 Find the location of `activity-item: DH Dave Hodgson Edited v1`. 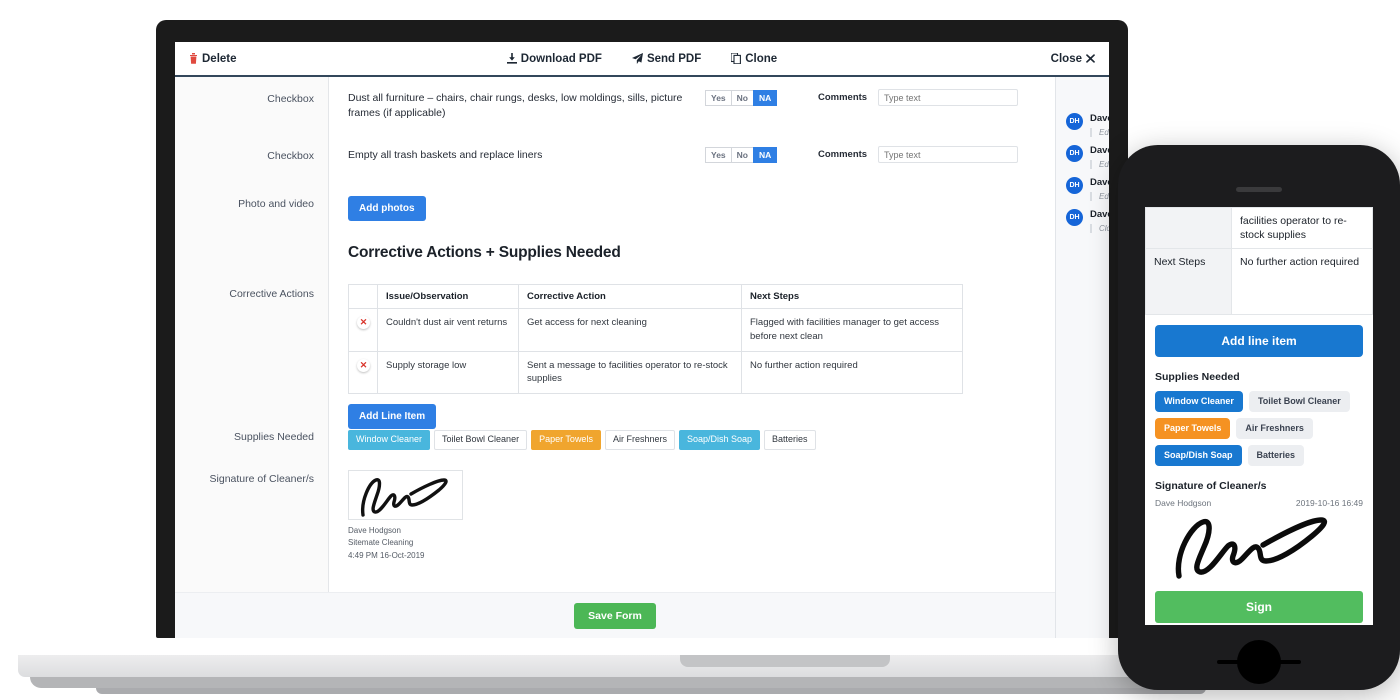

activity-item: DH Dave Hodgson Edited v1 is located at coordinates (1082, 153).